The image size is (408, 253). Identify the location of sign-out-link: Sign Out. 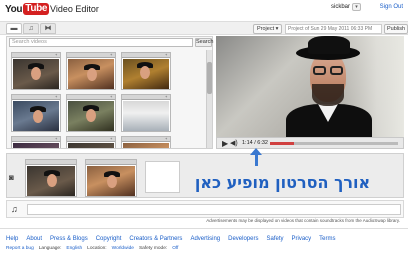
(391, 7).